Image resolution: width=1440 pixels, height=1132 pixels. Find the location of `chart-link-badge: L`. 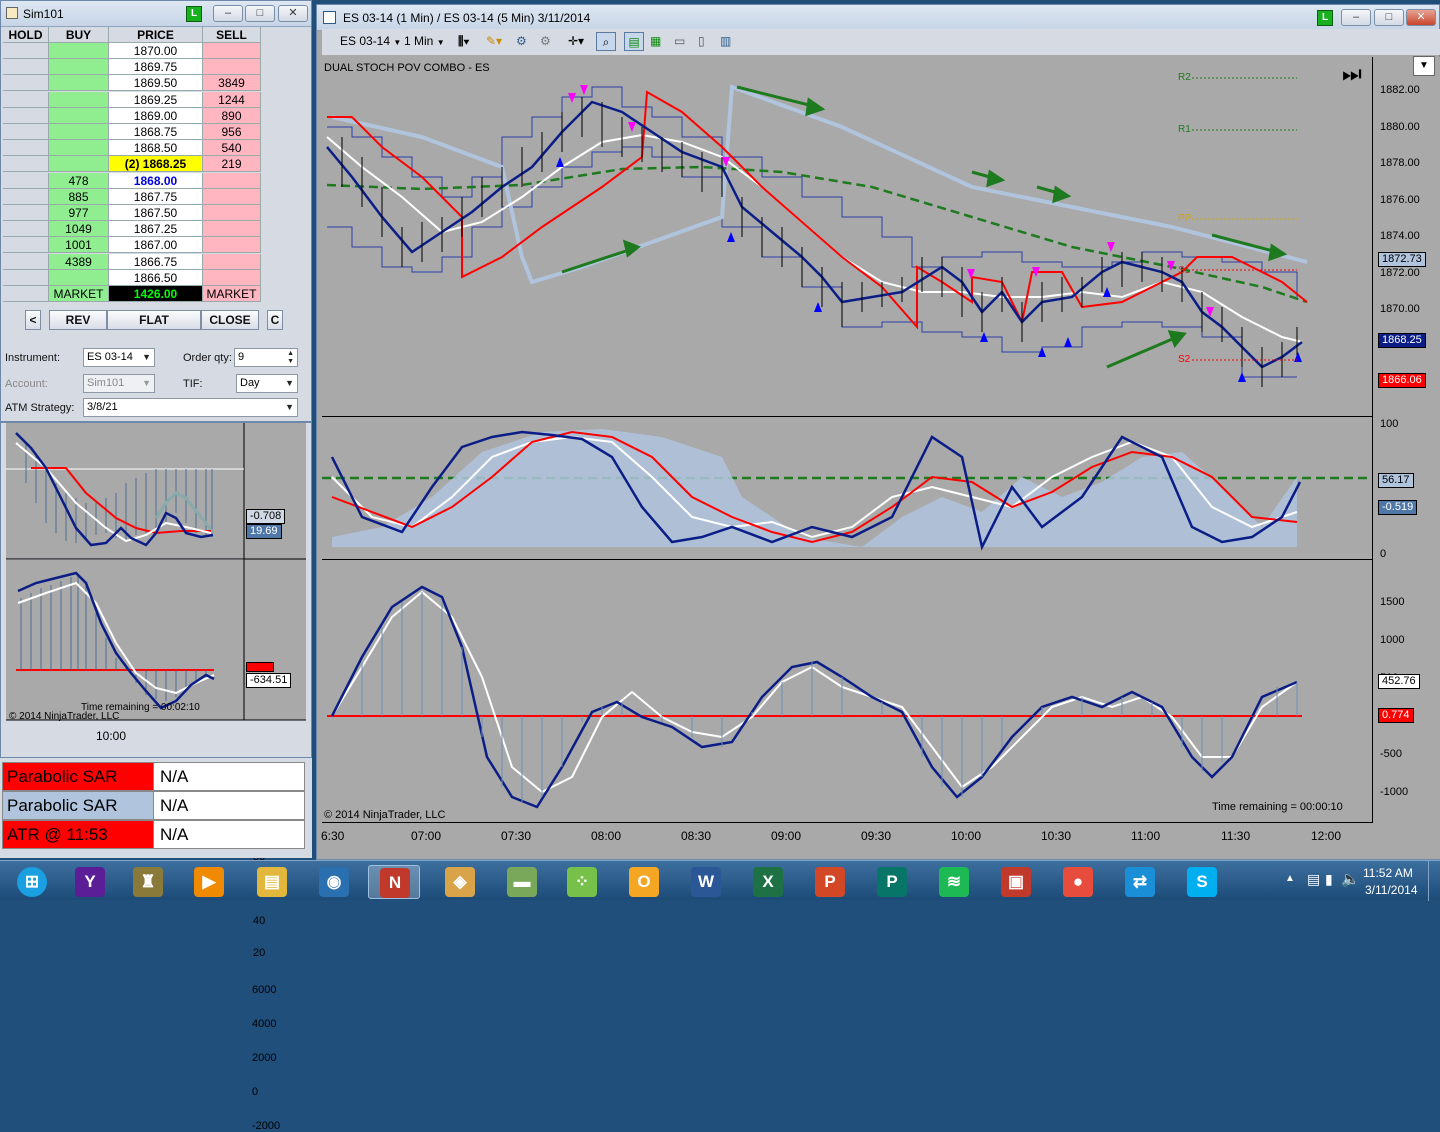

chart-link-badge: L is located at coordinates (1325, 18).